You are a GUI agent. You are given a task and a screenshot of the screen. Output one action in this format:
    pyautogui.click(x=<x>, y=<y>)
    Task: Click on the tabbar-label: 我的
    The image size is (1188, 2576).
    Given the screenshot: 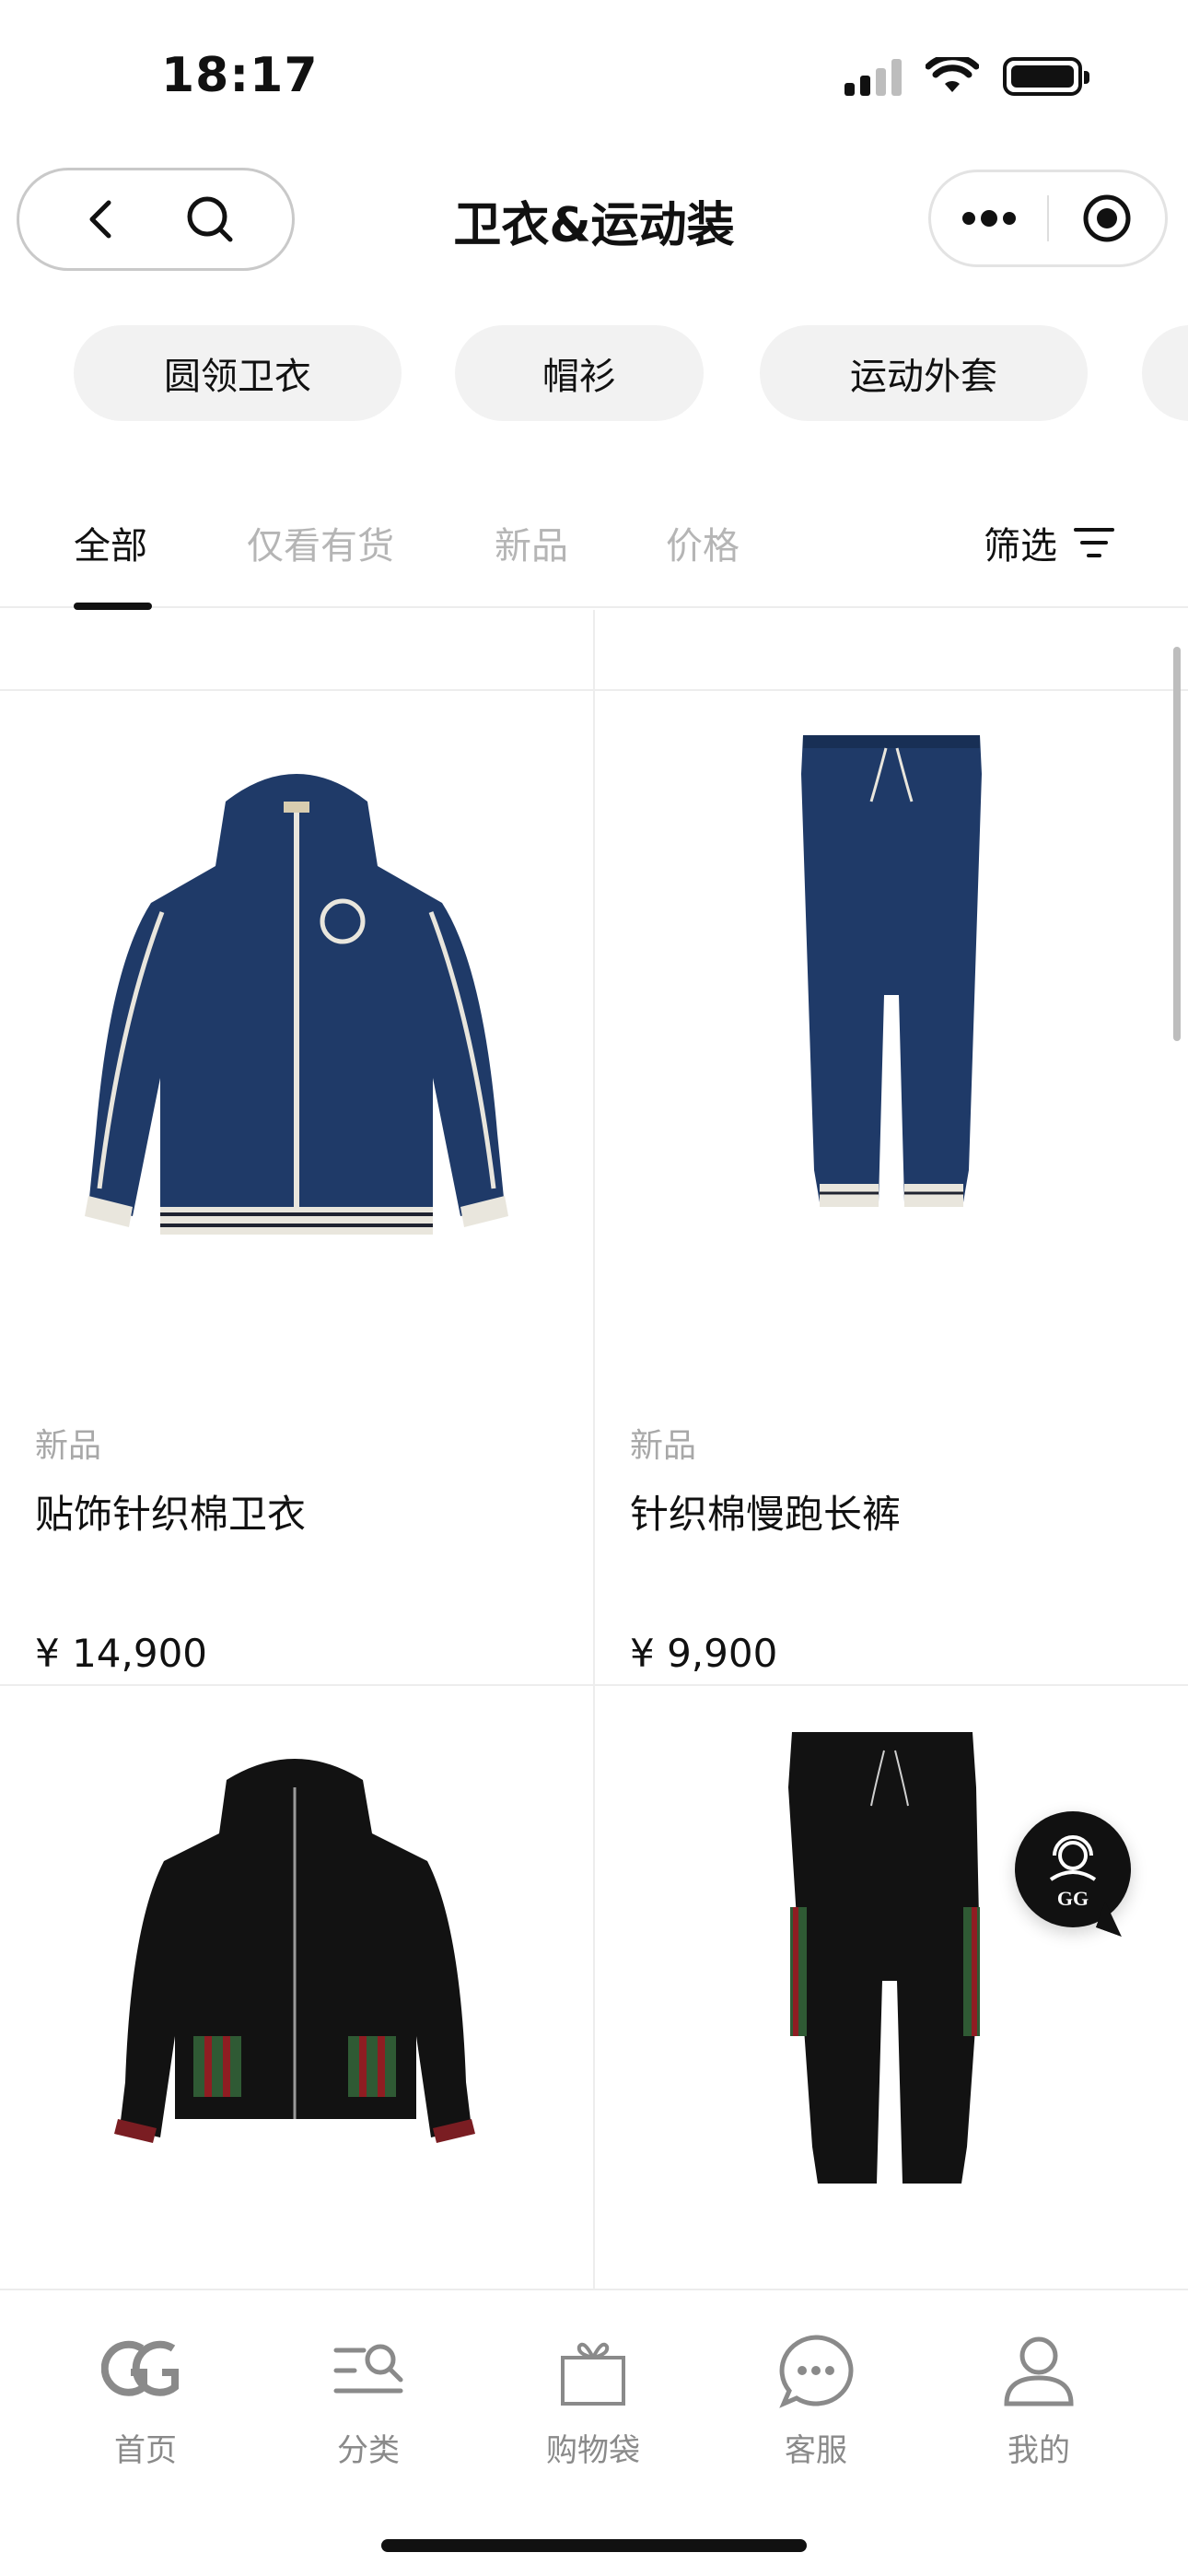 What is the action you would take?
    pyautogui.click(x=1038, y=2450)
    